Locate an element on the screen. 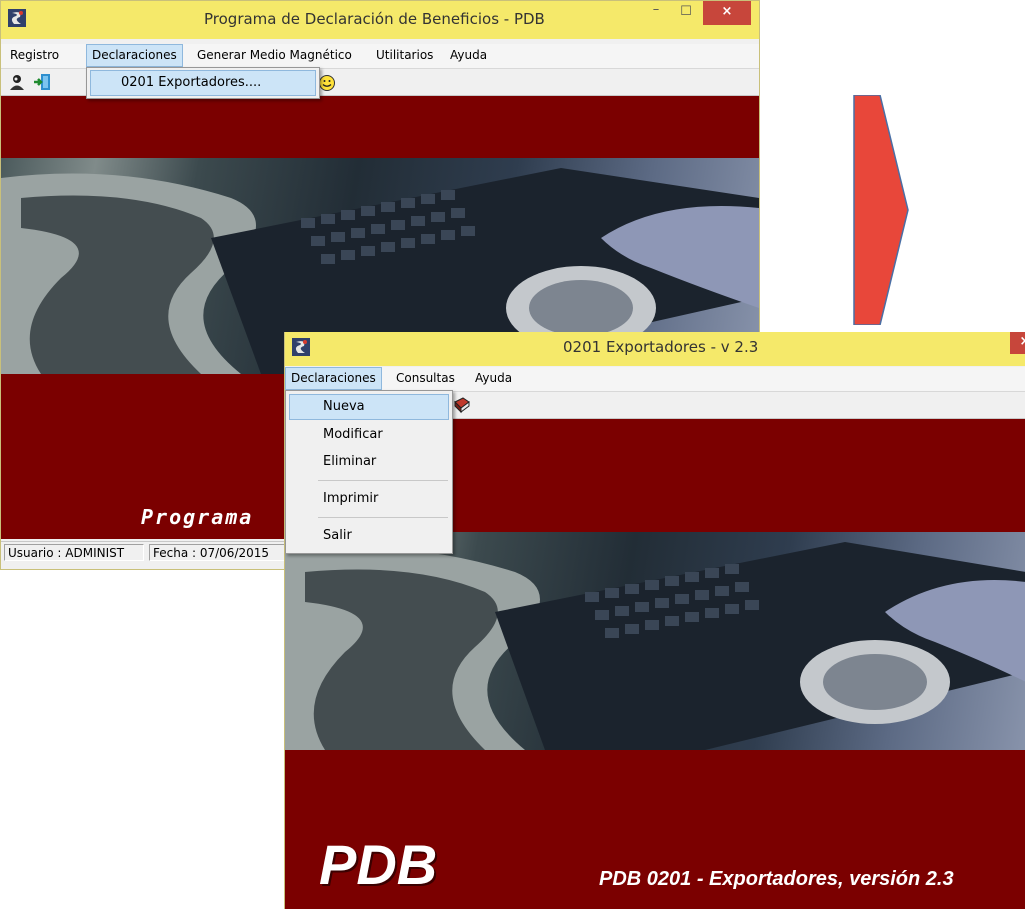 This screenshot has height=909, width=1025. dropdown-item-modificar: Modificar is located at coordinates (369, 435).